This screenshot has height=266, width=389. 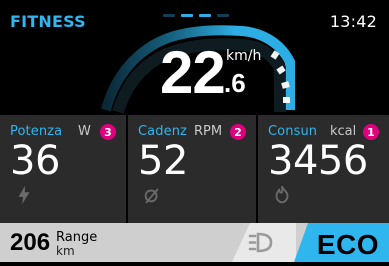 I want to click on tile-label: Consun, so click(x=293, y=131).